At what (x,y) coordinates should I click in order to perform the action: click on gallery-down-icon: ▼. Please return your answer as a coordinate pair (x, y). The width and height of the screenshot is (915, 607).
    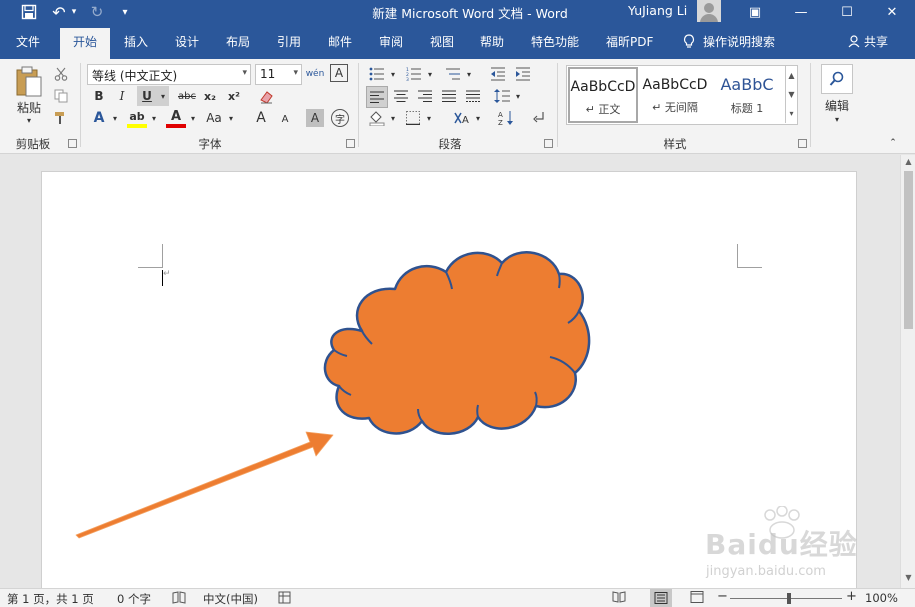
    Looking at the image, I should click on (791, 94).